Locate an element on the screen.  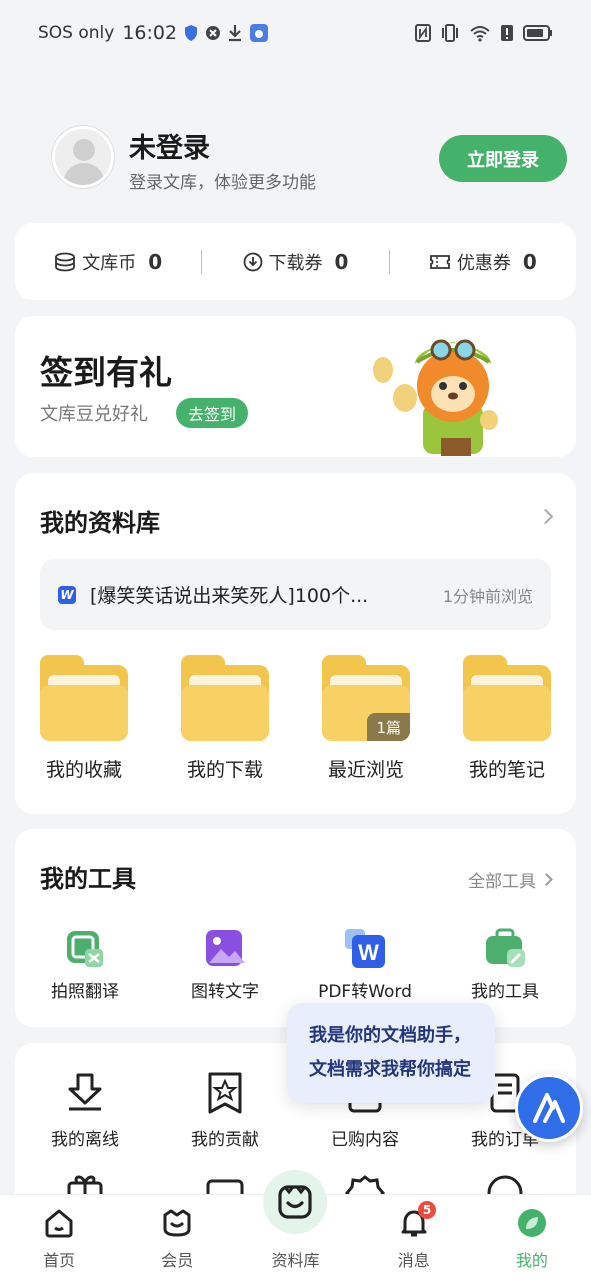
login-hint: 登录文库，体验更多功能 is located at coordinates (222, 183).